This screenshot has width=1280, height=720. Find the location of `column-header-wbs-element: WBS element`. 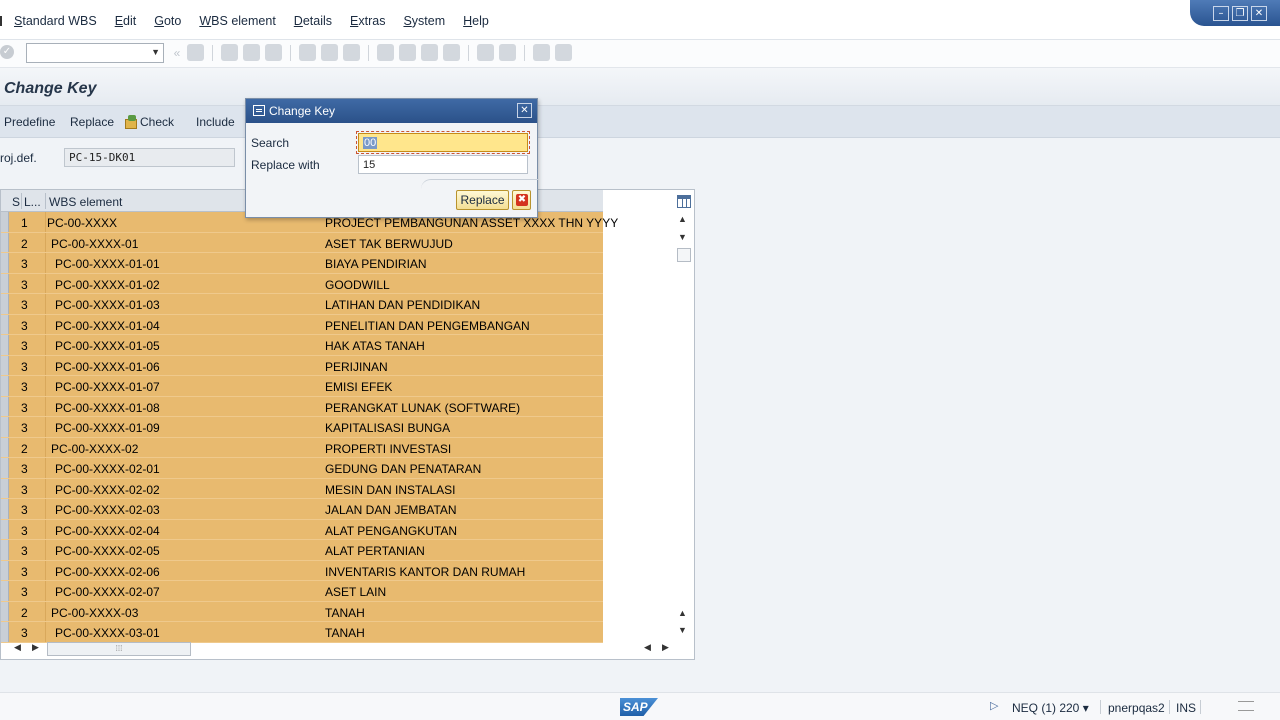

column-header-wbs-element: WBS element is located at coordinates (85, 202).